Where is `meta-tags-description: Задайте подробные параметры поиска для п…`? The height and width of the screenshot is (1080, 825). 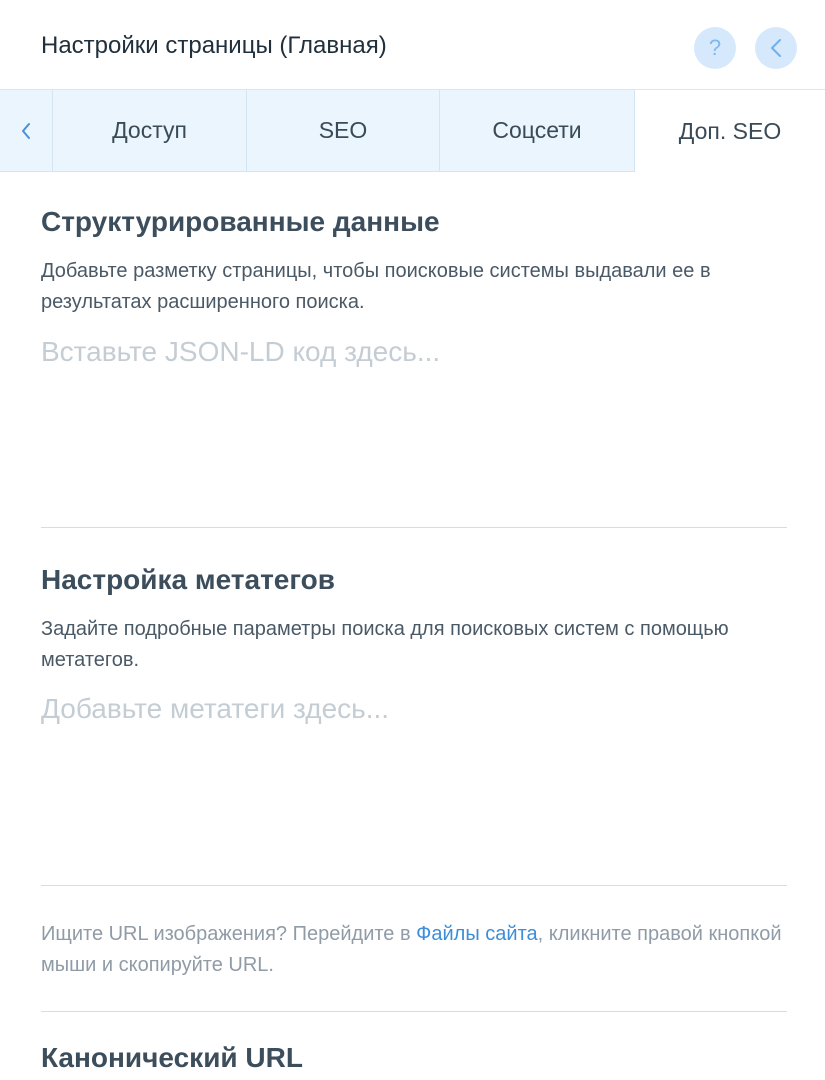
meta-tags-description: Задайте подробные параметры поиска для п… is located at coordinates (385, 644).